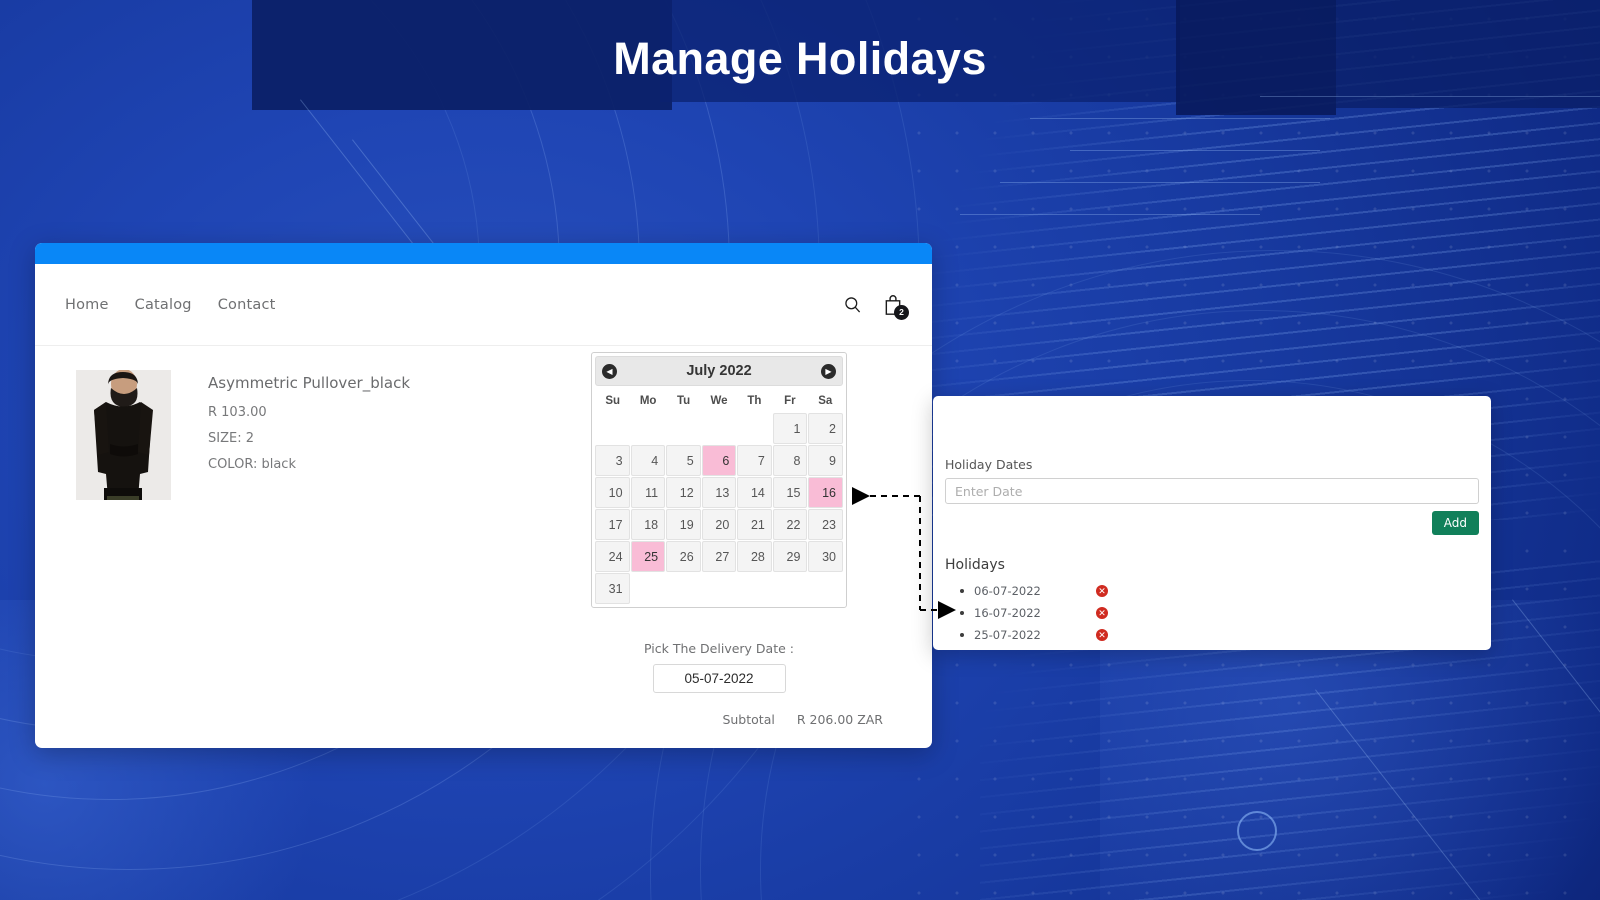 This screenshot has height=900, width=1600. What do you see at coordinates (231, 438) in the screenshot?
I see `product-size: SIZE: 2` at bounding box center [231, 438].